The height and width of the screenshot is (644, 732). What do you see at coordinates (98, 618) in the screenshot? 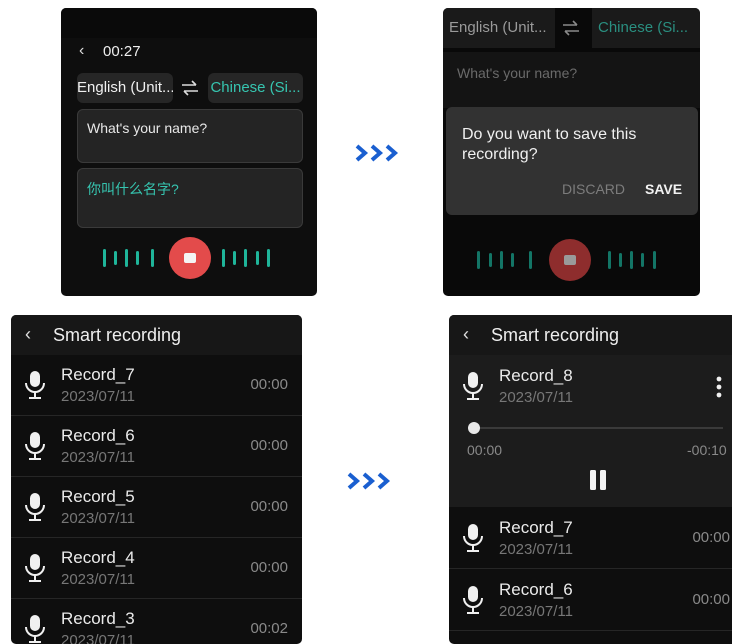
I see `record-name: Record_3` at bounding box center [98, 618].